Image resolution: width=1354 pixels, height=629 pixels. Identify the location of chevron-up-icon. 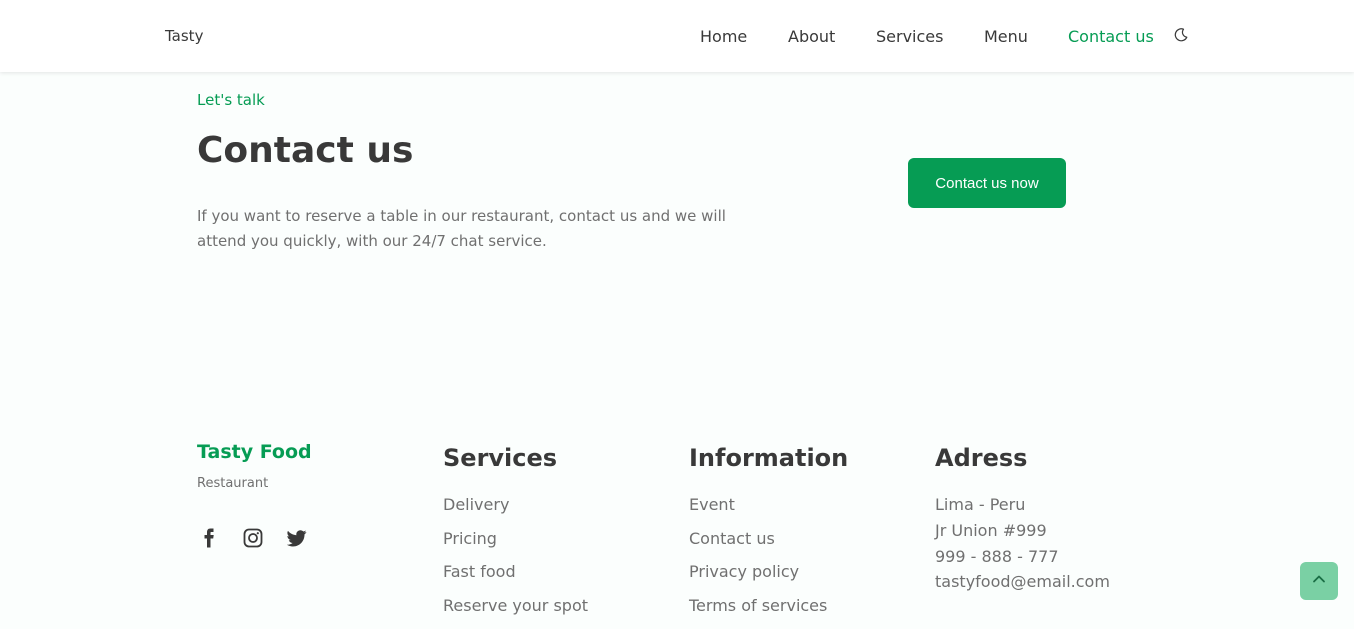
(1319, 581).